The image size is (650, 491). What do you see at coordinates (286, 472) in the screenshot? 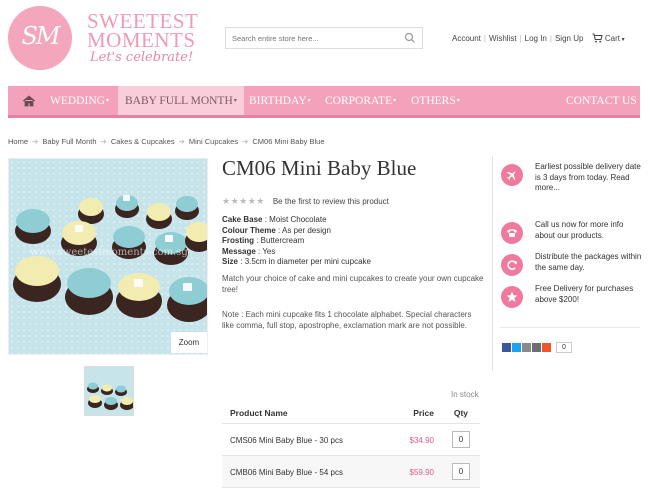
I see `option-name: CMB06 Mini Baby Blue - 54 pcs` at bounding box center [286, 472].